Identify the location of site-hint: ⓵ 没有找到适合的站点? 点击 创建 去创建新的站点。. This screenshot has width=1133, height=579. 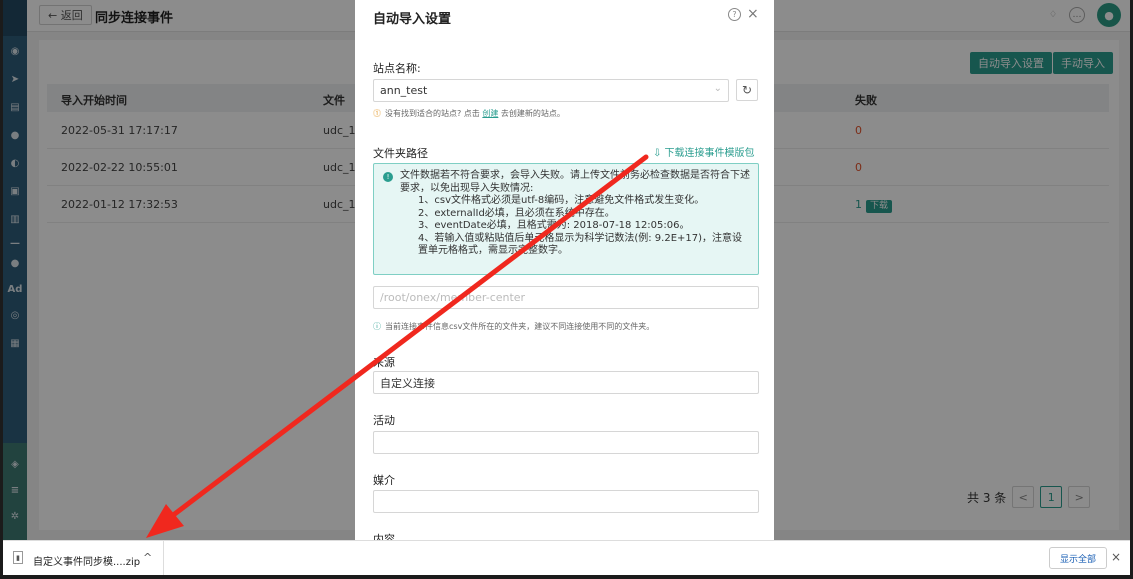
(469, 113).